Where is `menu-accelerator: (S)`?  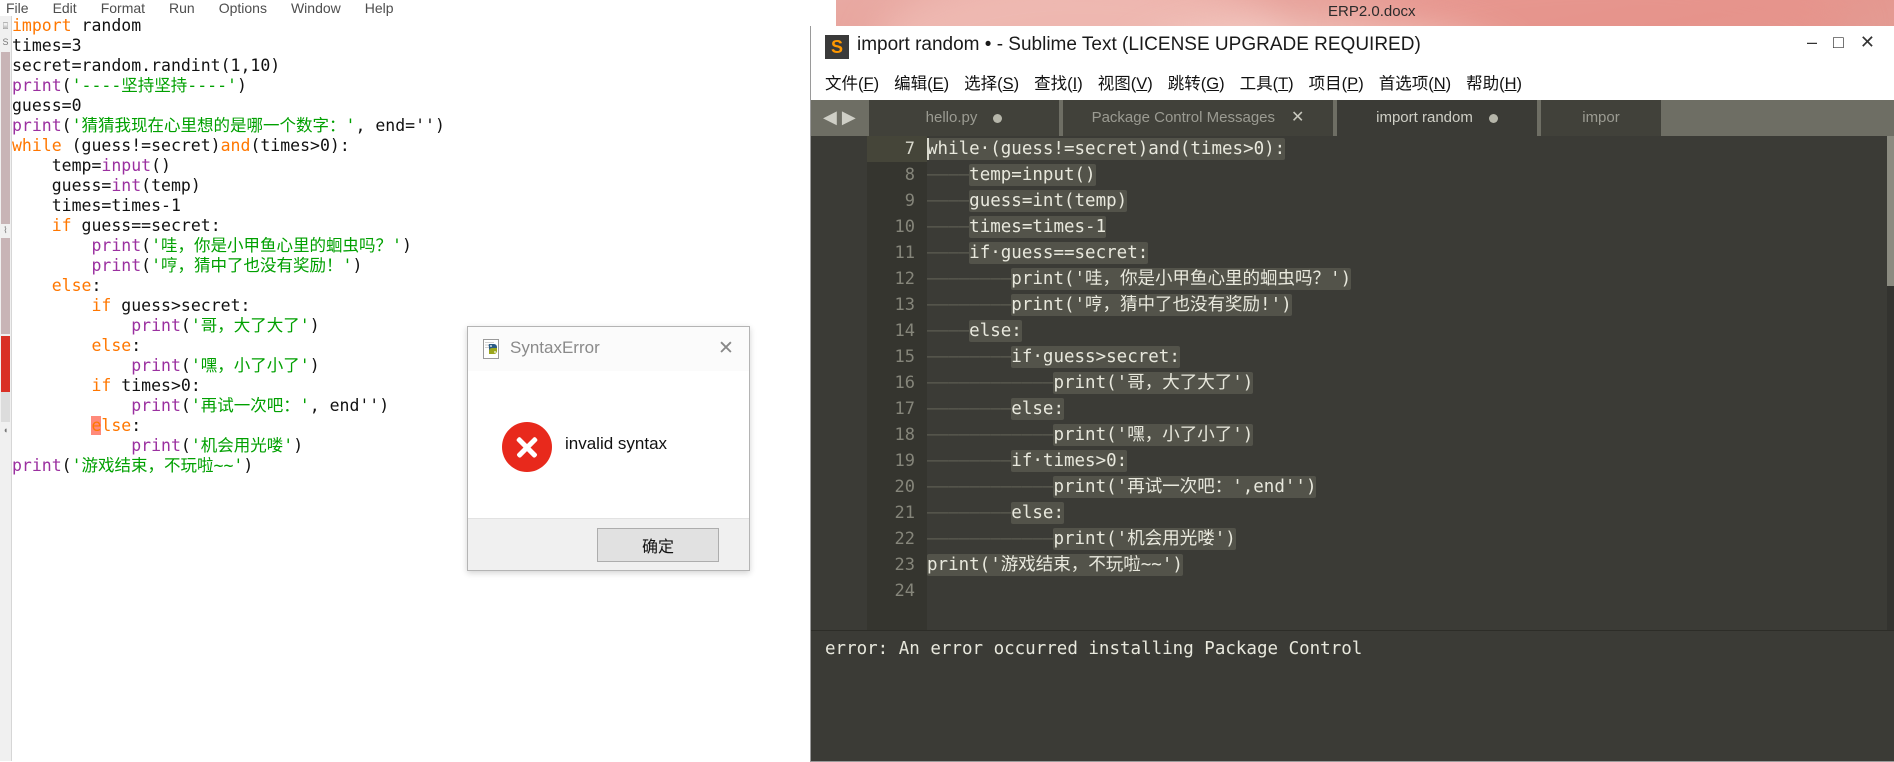
menu-accelerator: (S) is located at coordinates (1008, 84).